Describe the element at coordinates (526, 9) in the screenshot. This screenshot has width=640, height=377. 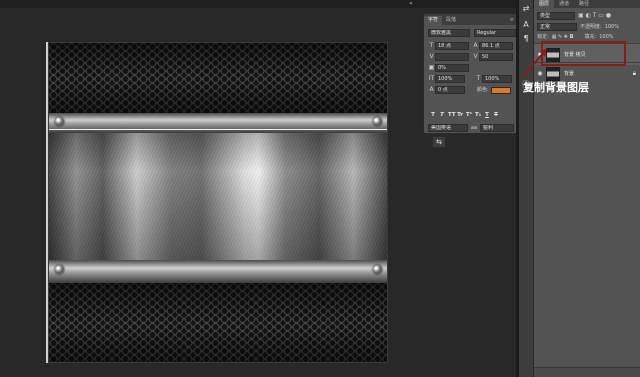
I see `swap-arrows-icon: ⇄` at that location.